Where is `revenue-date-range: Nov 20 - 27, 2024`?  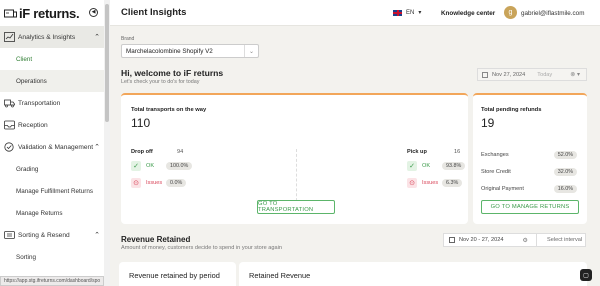
revenue-date-range: Nov 20 - 27, 2024 is located at coordinates (481, 240).